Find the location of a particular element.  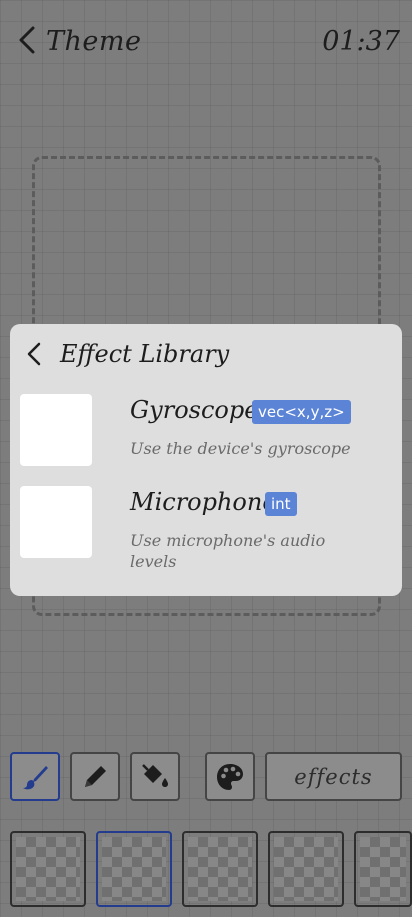

paint-bucket-icon is located at coordinates (155, 775).